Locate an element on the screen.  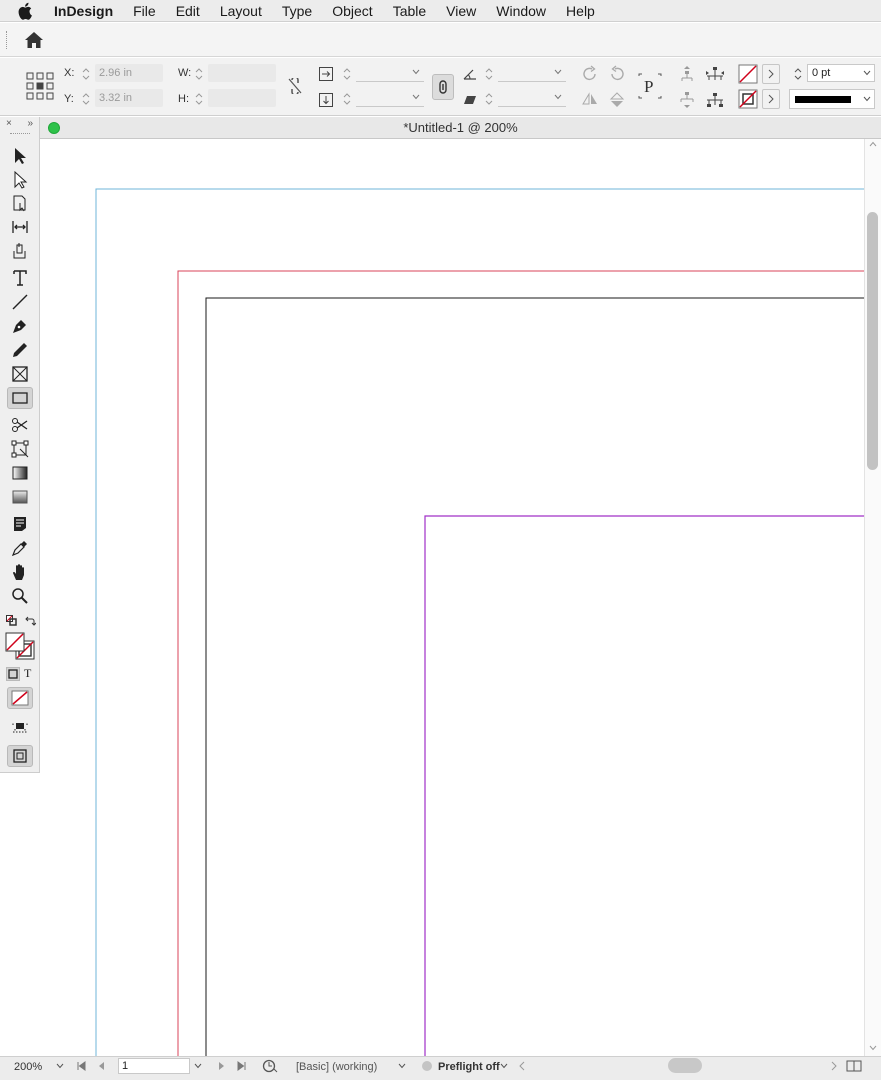
select-next-object-icon is located at coordinates (715, 100).